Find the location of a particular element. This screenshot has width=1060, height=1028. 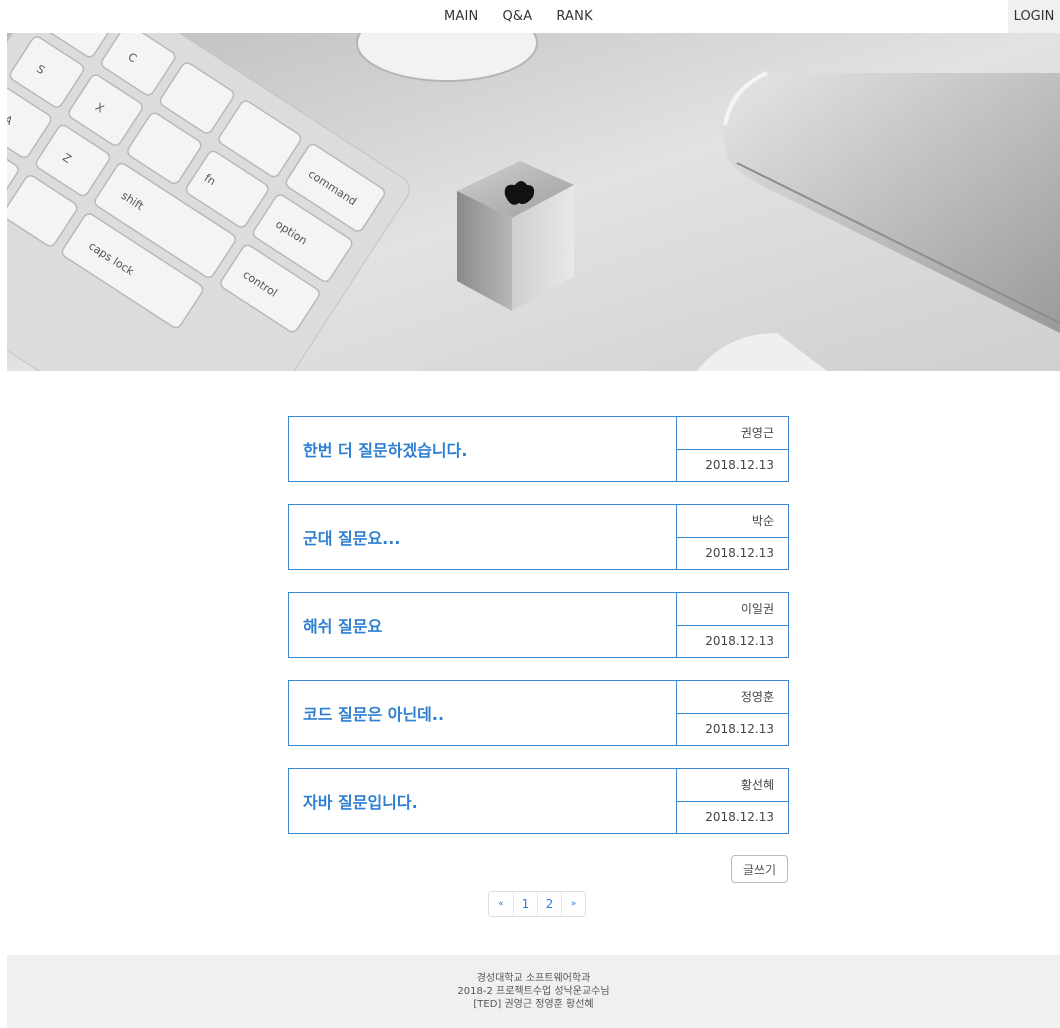

pagination-prev: « is located at coordinates (501, 904).